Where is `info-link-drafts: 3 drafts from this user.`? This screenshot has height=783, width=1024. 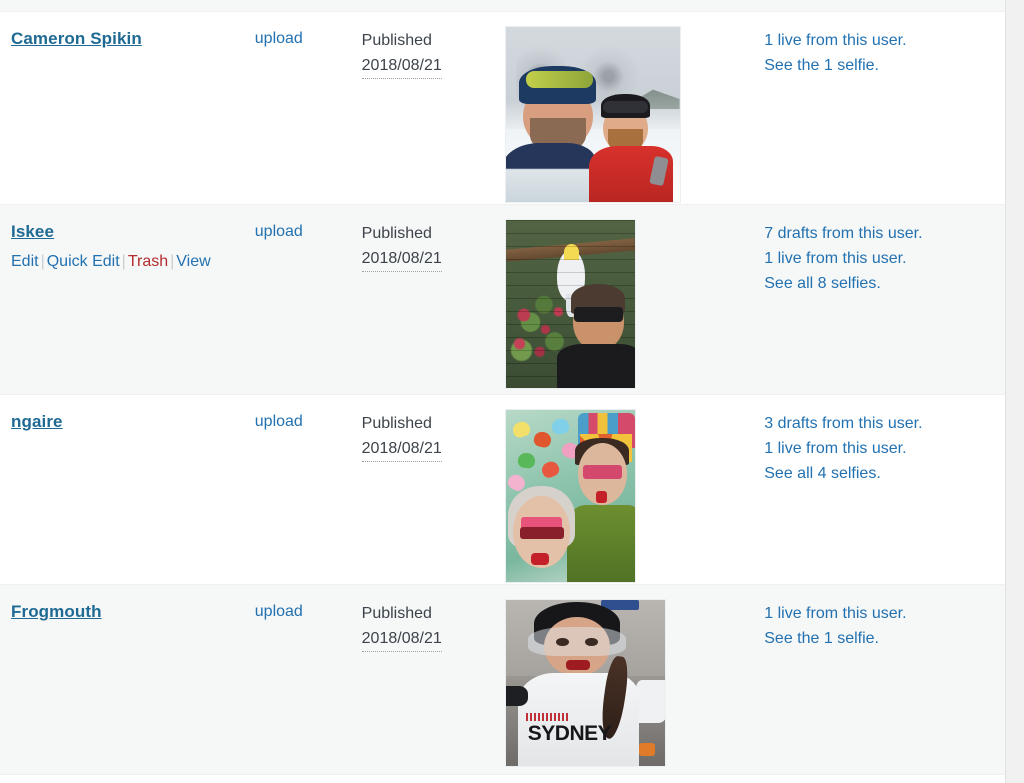 info-link-drafts: 3 drafts from this user. is located at coordinates (884, 423).